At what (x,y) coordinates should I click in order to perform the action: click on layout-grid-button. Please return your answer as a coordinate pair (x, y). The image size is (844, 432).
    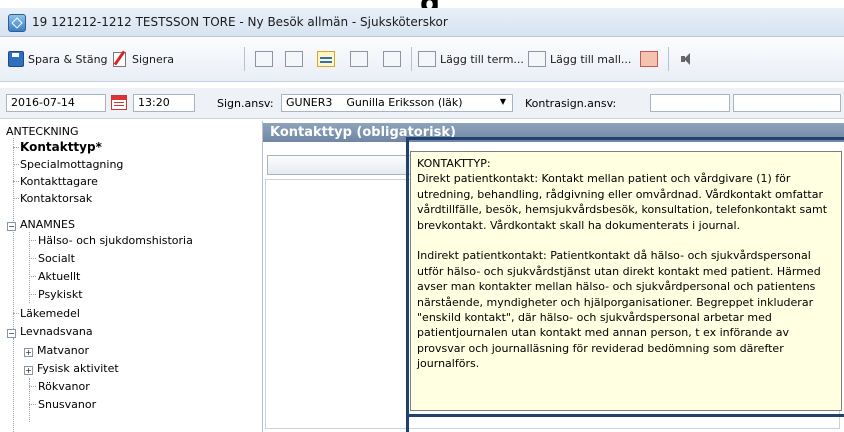
    Looking at the image, I should click on (394, 59).